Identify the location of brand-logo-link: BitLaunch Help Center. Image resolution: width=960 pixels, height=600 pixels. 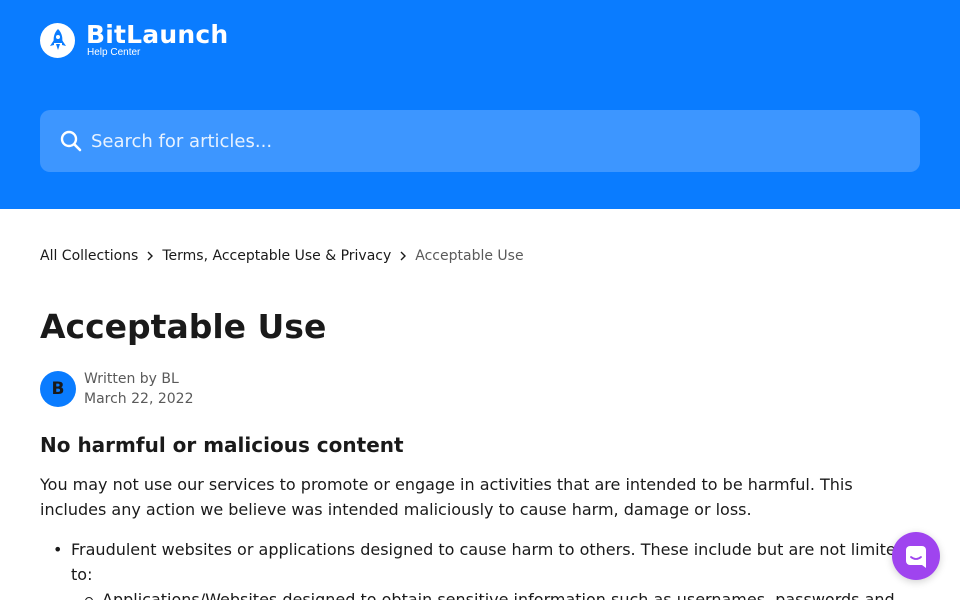
(134, 40).